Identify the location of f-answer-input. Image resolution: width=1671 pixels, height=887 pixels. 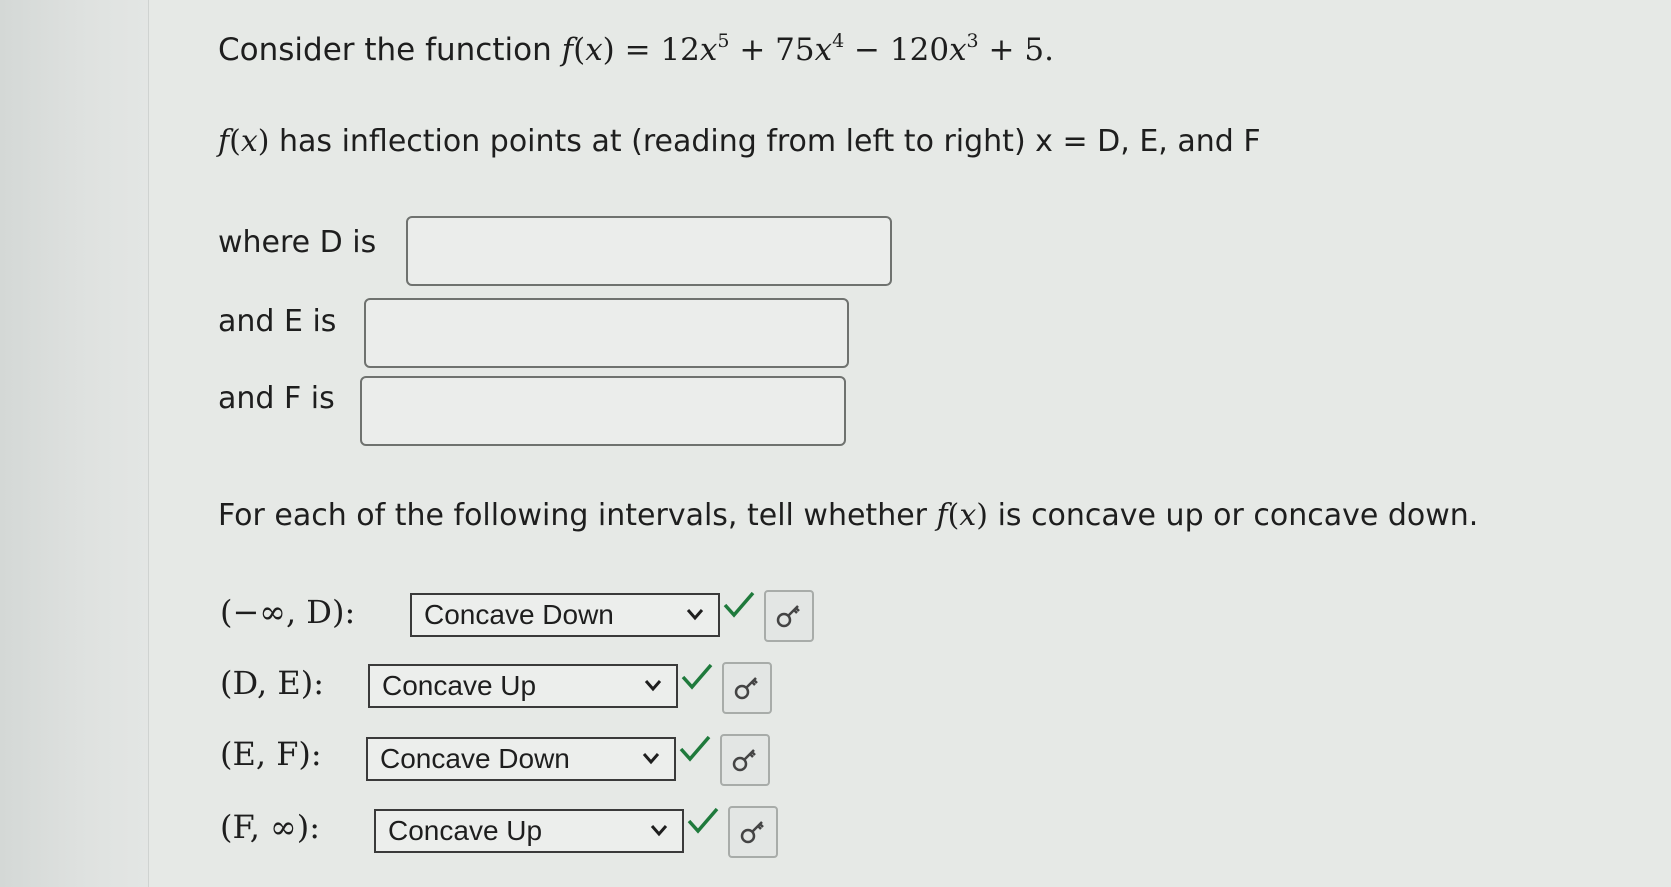
(603, 411).